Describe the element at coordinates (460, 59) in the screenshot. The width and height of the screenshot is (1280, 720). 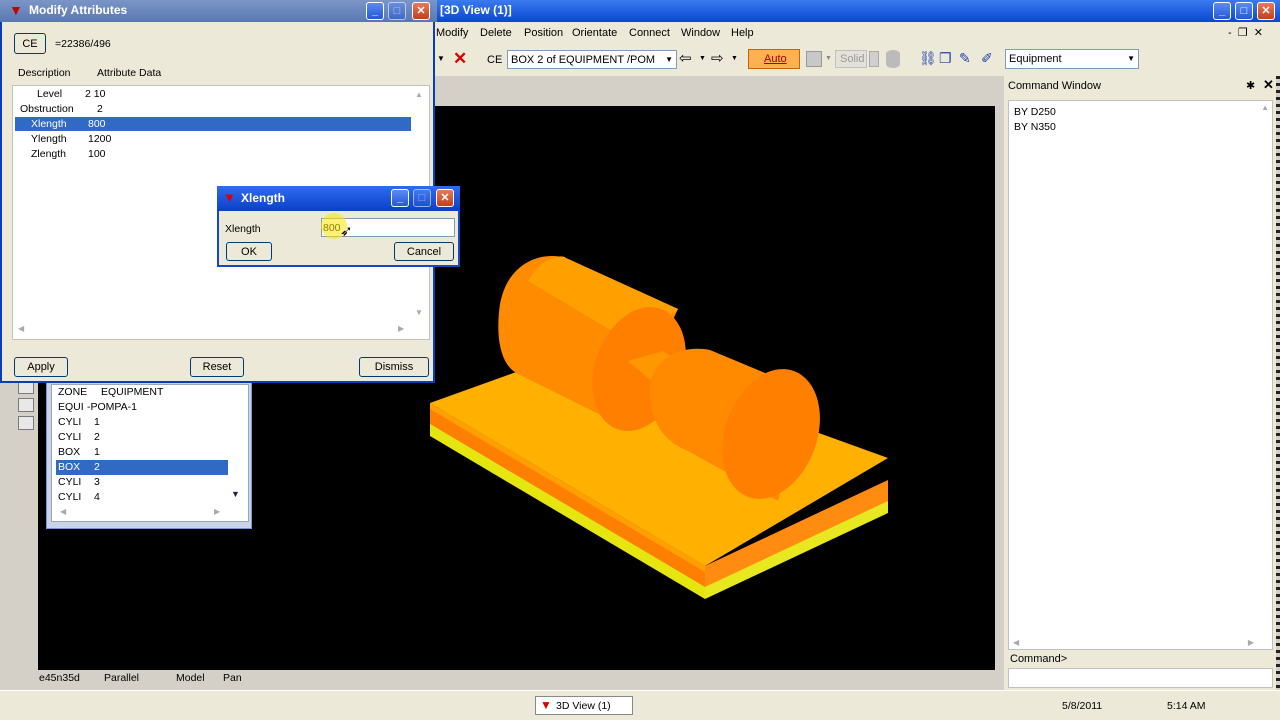
I see `delete-x-icon: ✕` at that location.